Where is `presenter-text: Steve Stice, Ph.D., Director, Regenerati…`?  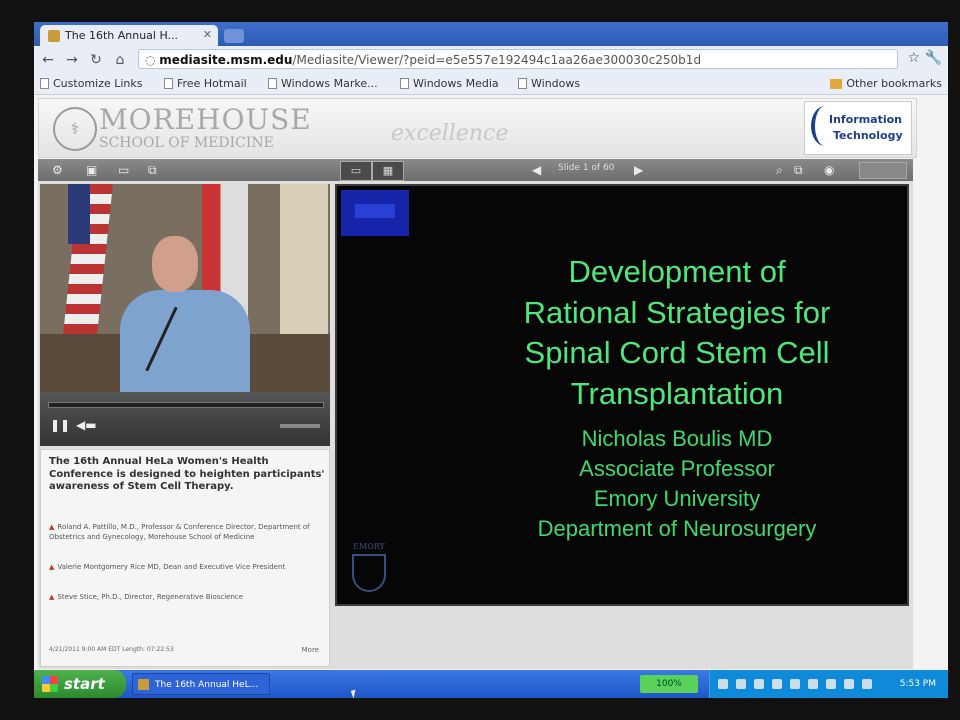
presenter-text: Steve Stice, Ph.D., Director, Regenerati… is located at coordinates (150, 597).